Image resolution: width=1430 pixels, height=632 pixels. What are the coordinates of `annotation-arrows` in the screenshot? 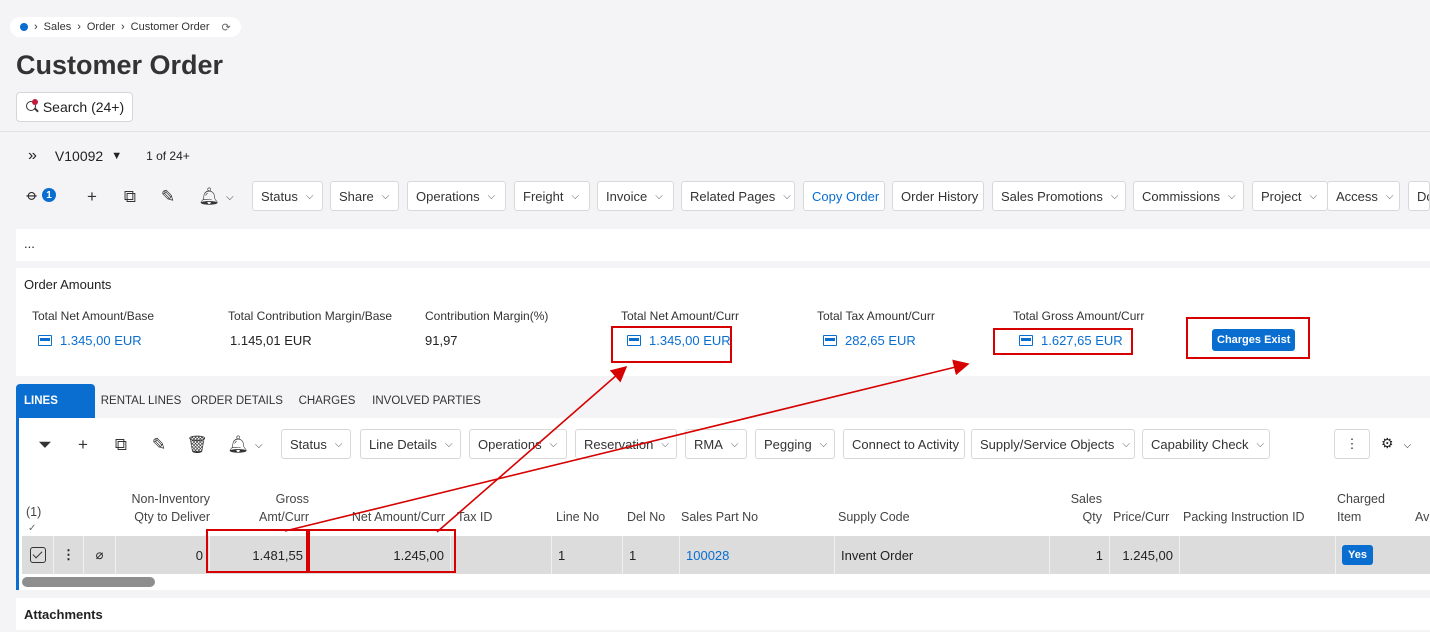 It's located at (627, 446).